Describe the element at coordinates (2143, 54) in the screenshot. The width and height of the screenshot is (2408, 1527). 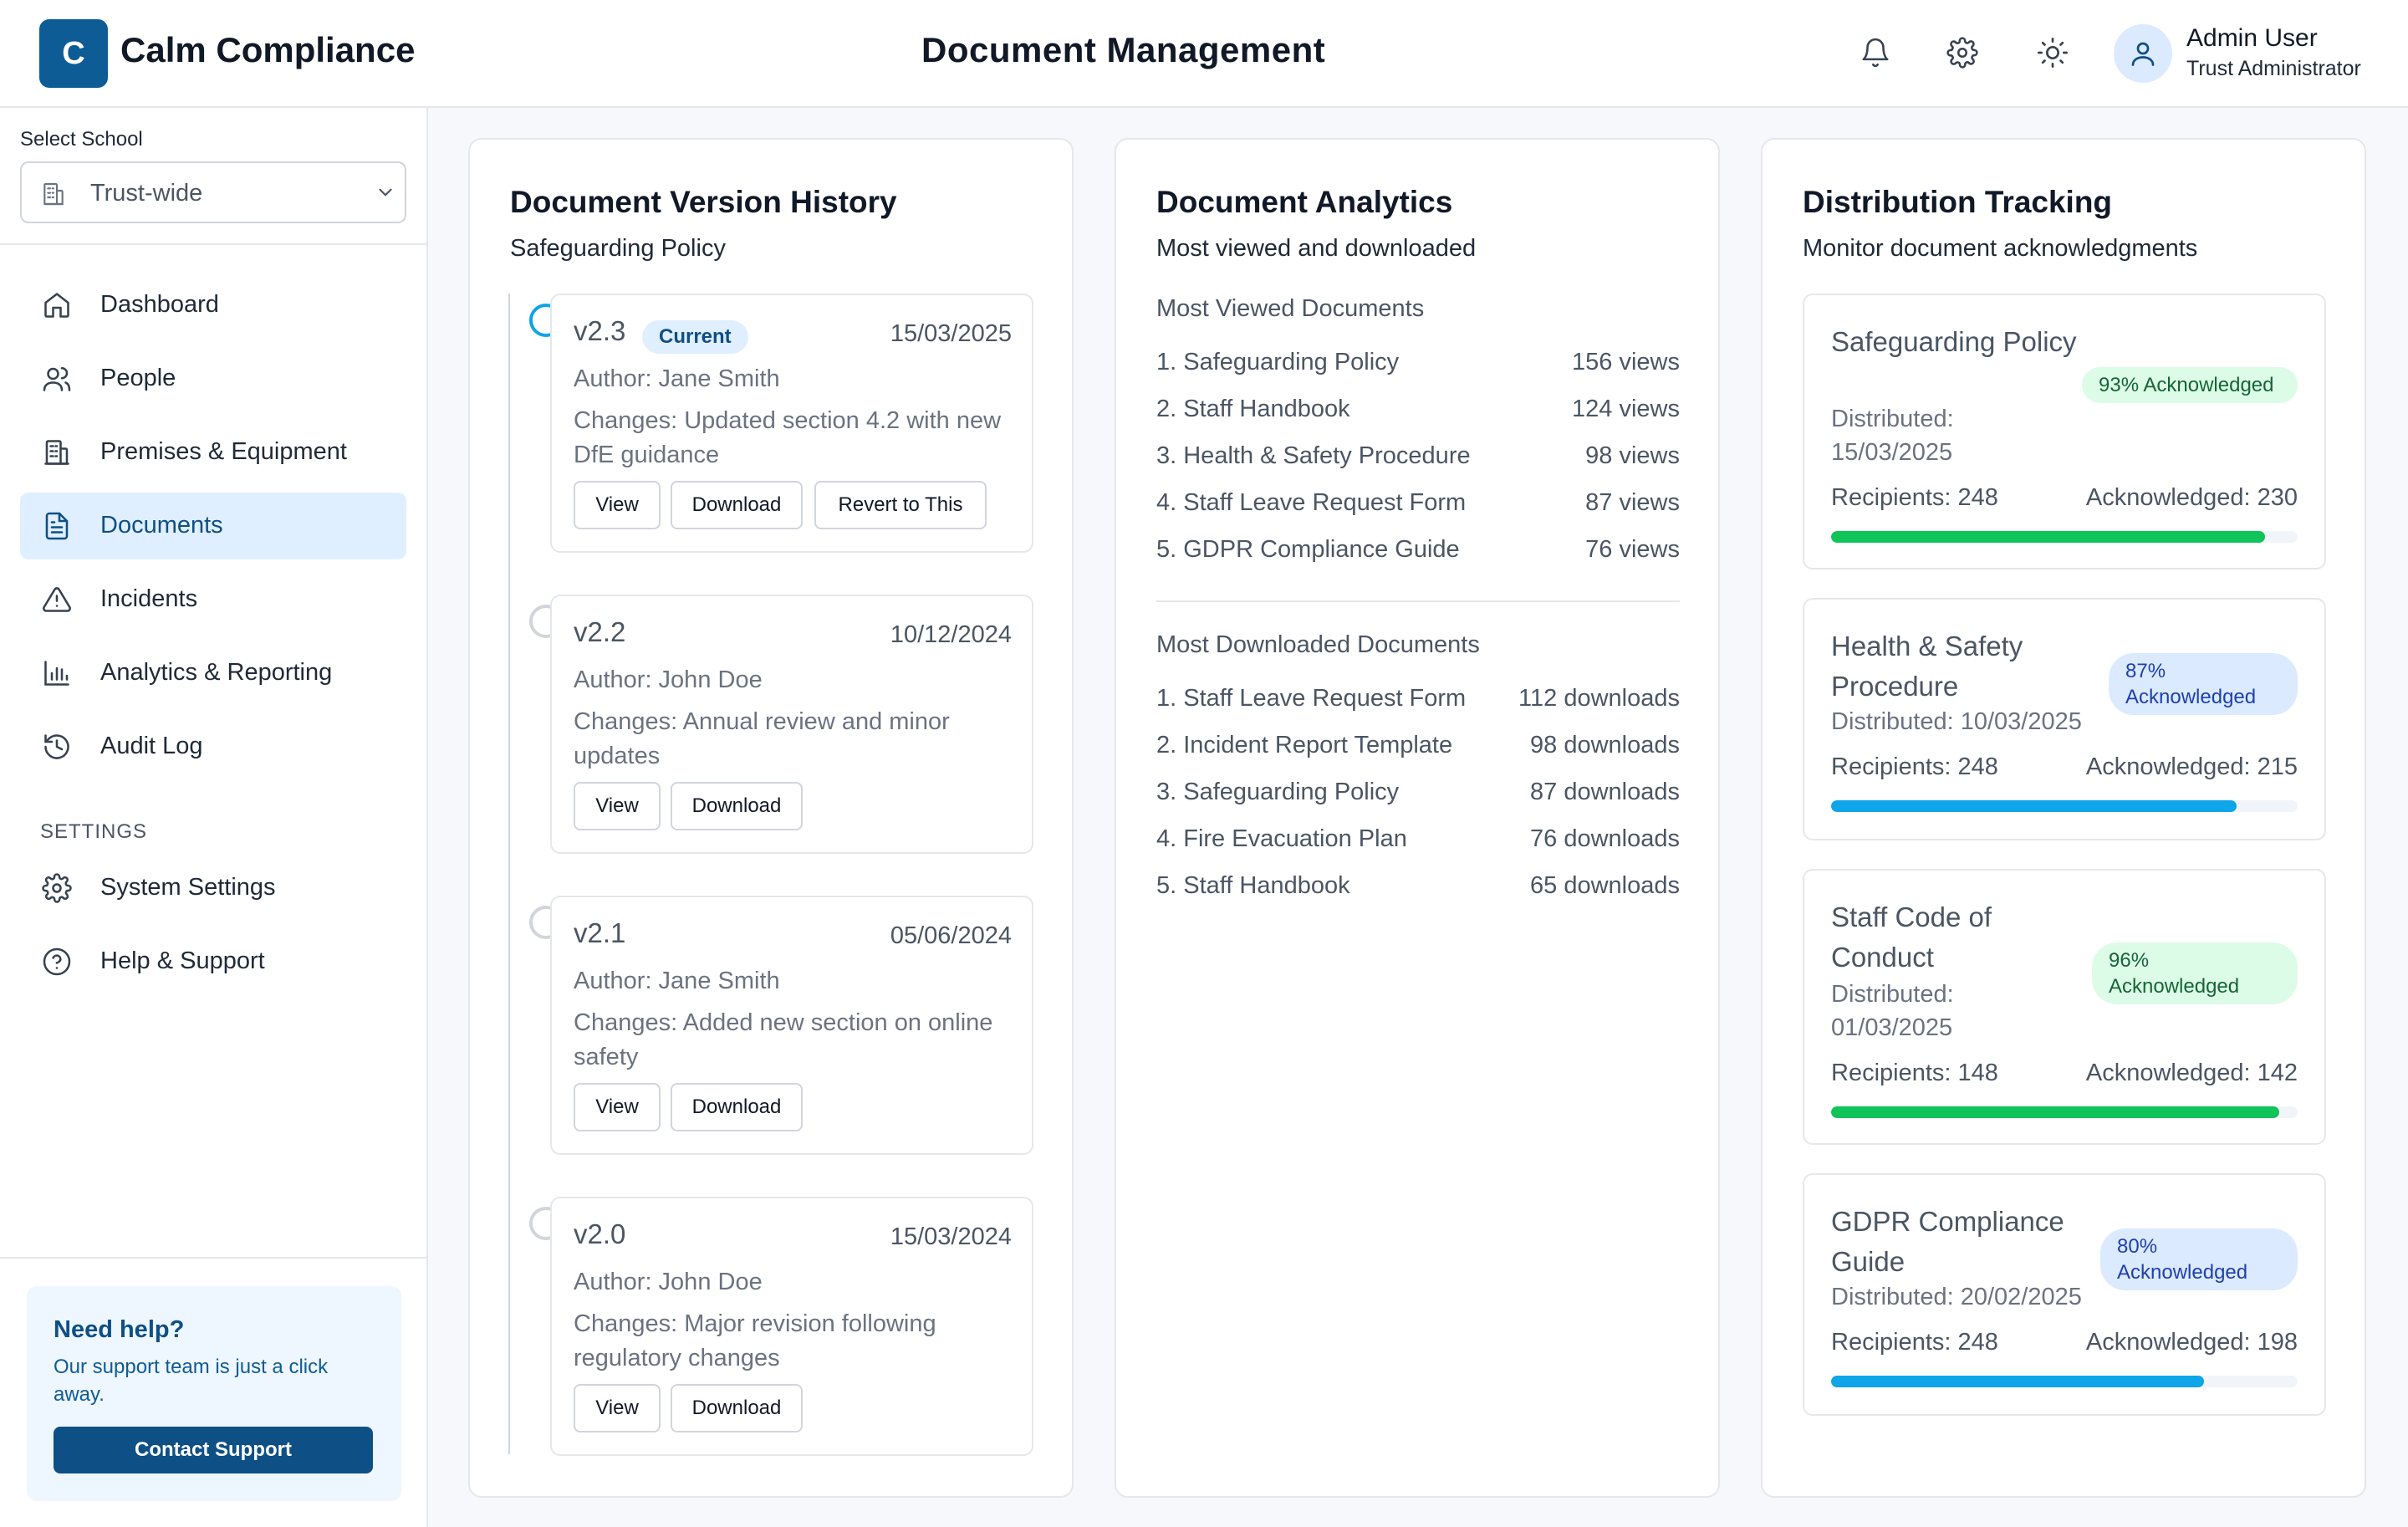
I see `user-icon` at that location.